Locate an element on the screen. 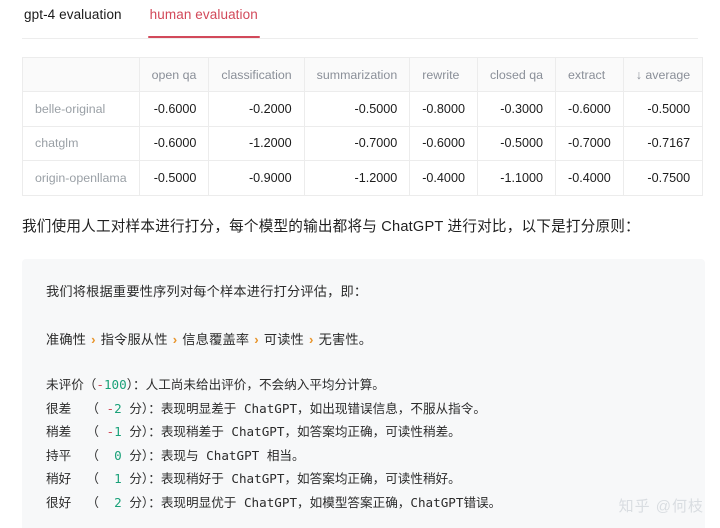  cell-chatglm-rewrite: -0.6000 is located at coordinates (443, 143).